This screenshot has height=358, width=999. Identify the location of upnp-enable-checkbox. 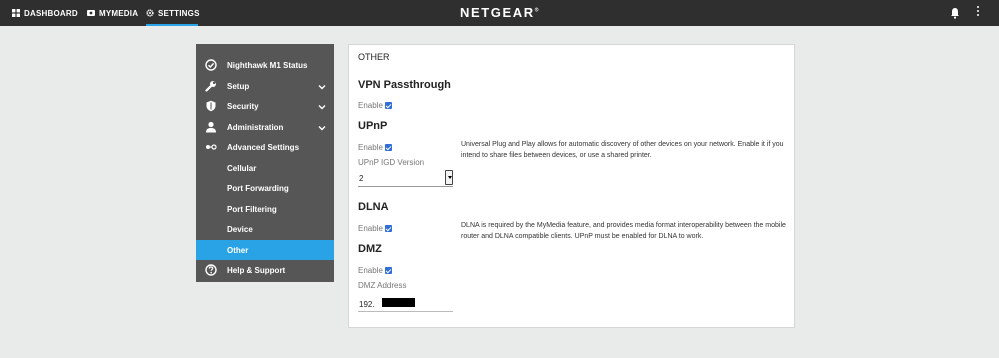
(388, 147).